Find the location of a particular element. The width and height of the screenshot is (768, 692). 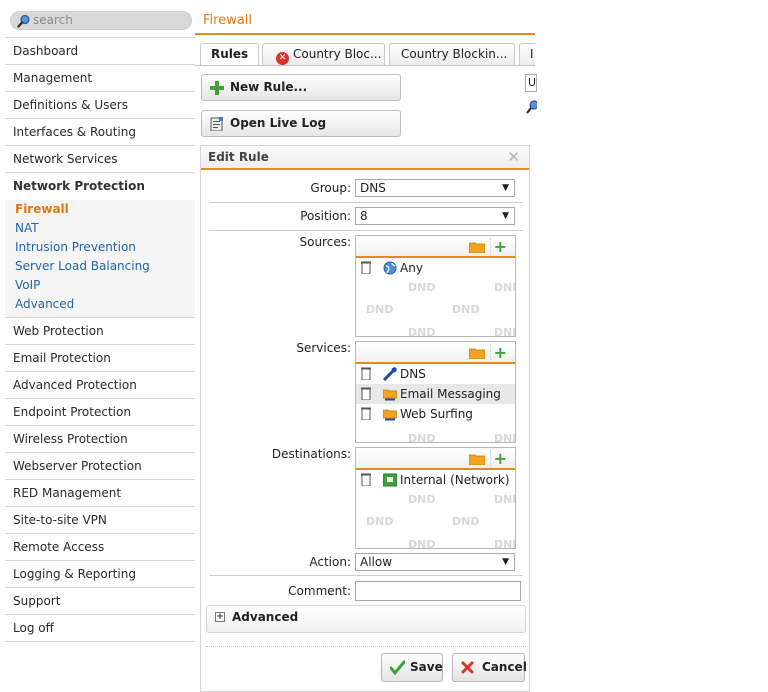

save-button: Save is located at coordinates (412, 667).